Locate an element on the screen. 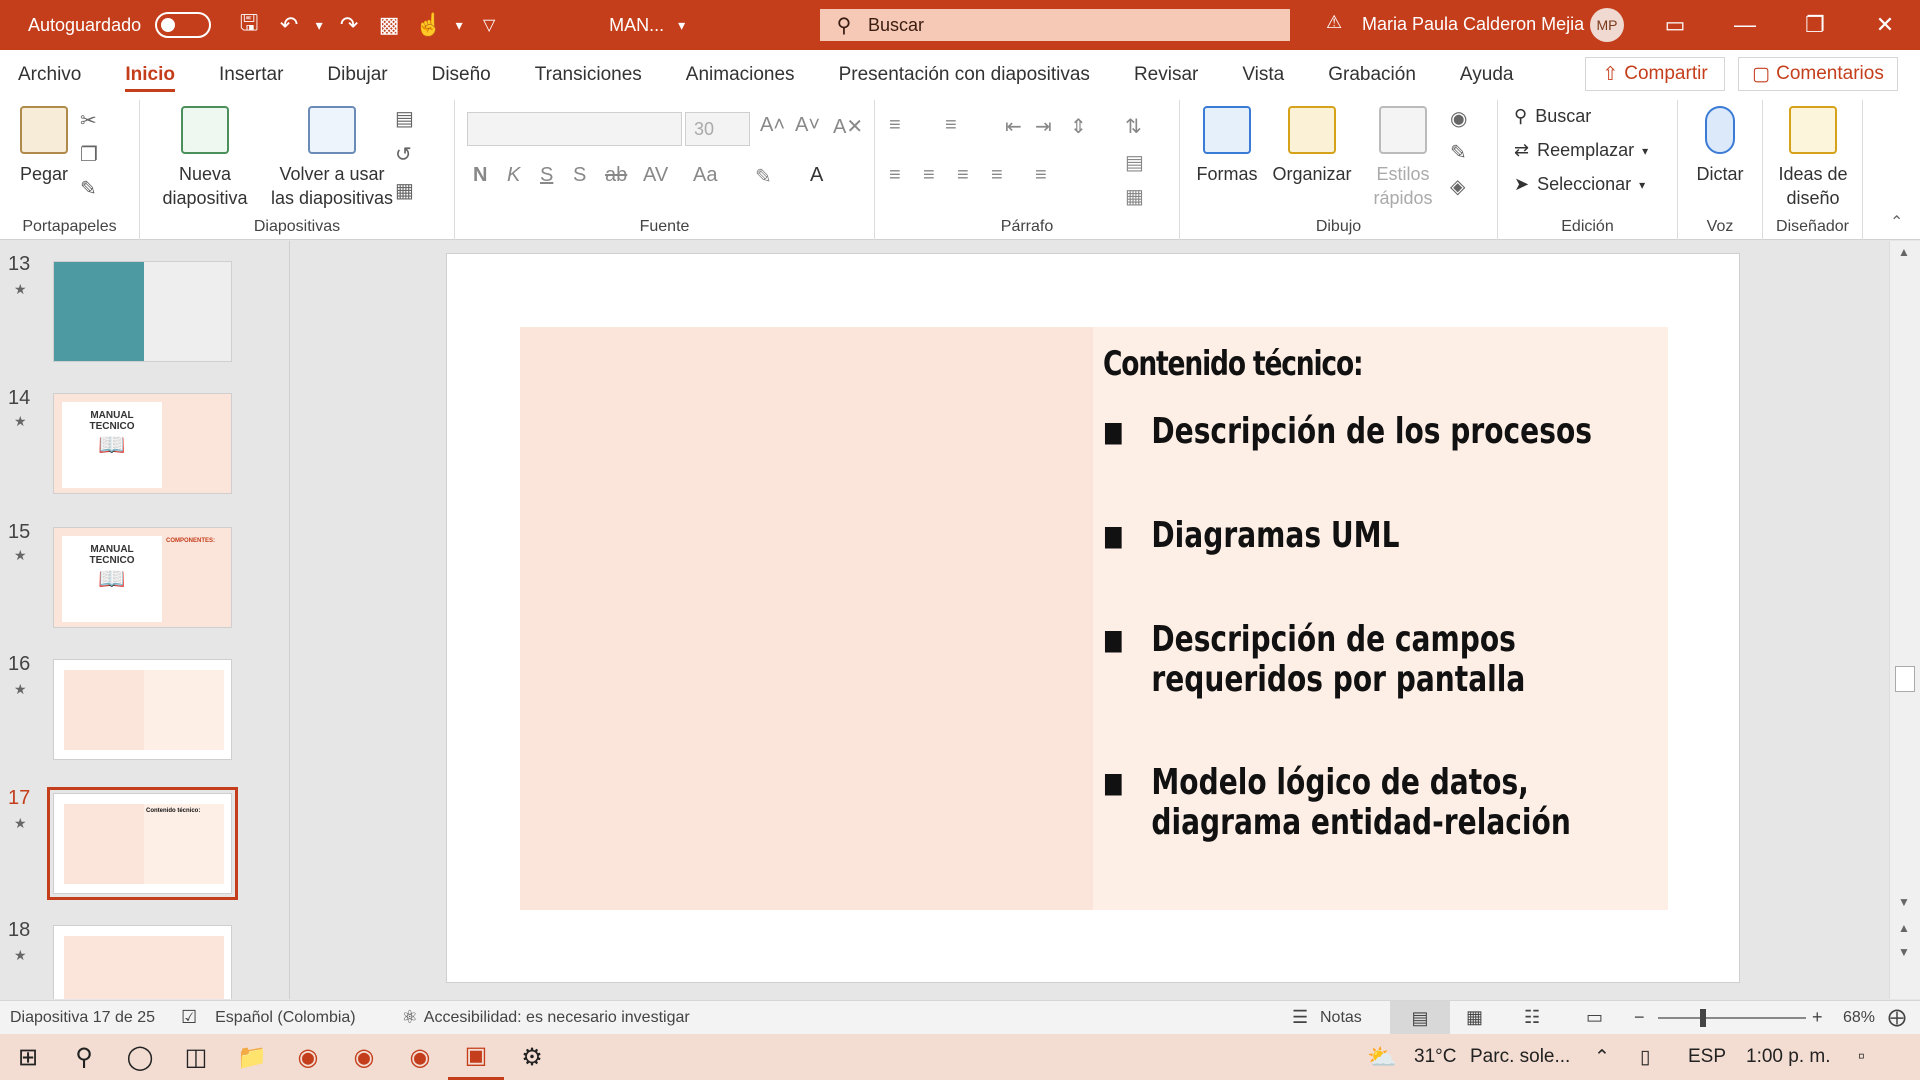 The image size is (1920, 1080). customize-toolbar-icon: ▽ is located at coordinates (489, 25).